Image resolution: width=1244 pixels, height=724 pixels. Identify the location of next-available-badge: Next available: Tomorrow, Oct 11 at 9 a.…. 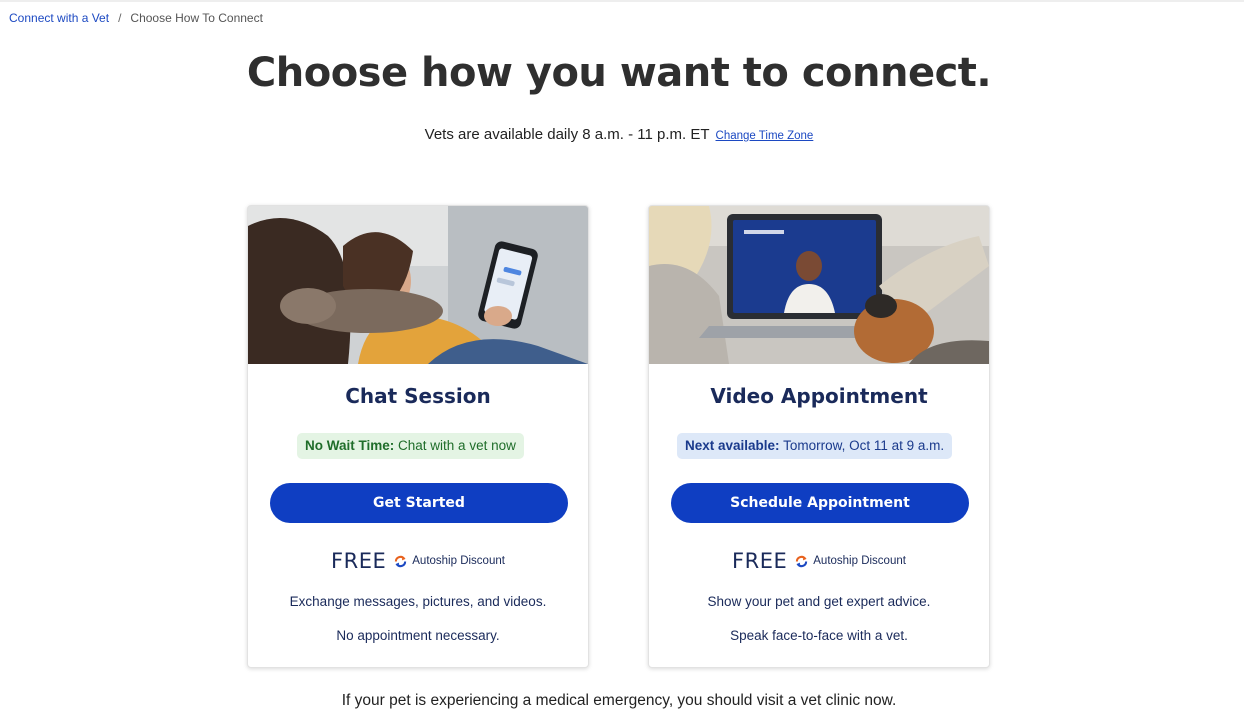
(815, 446).